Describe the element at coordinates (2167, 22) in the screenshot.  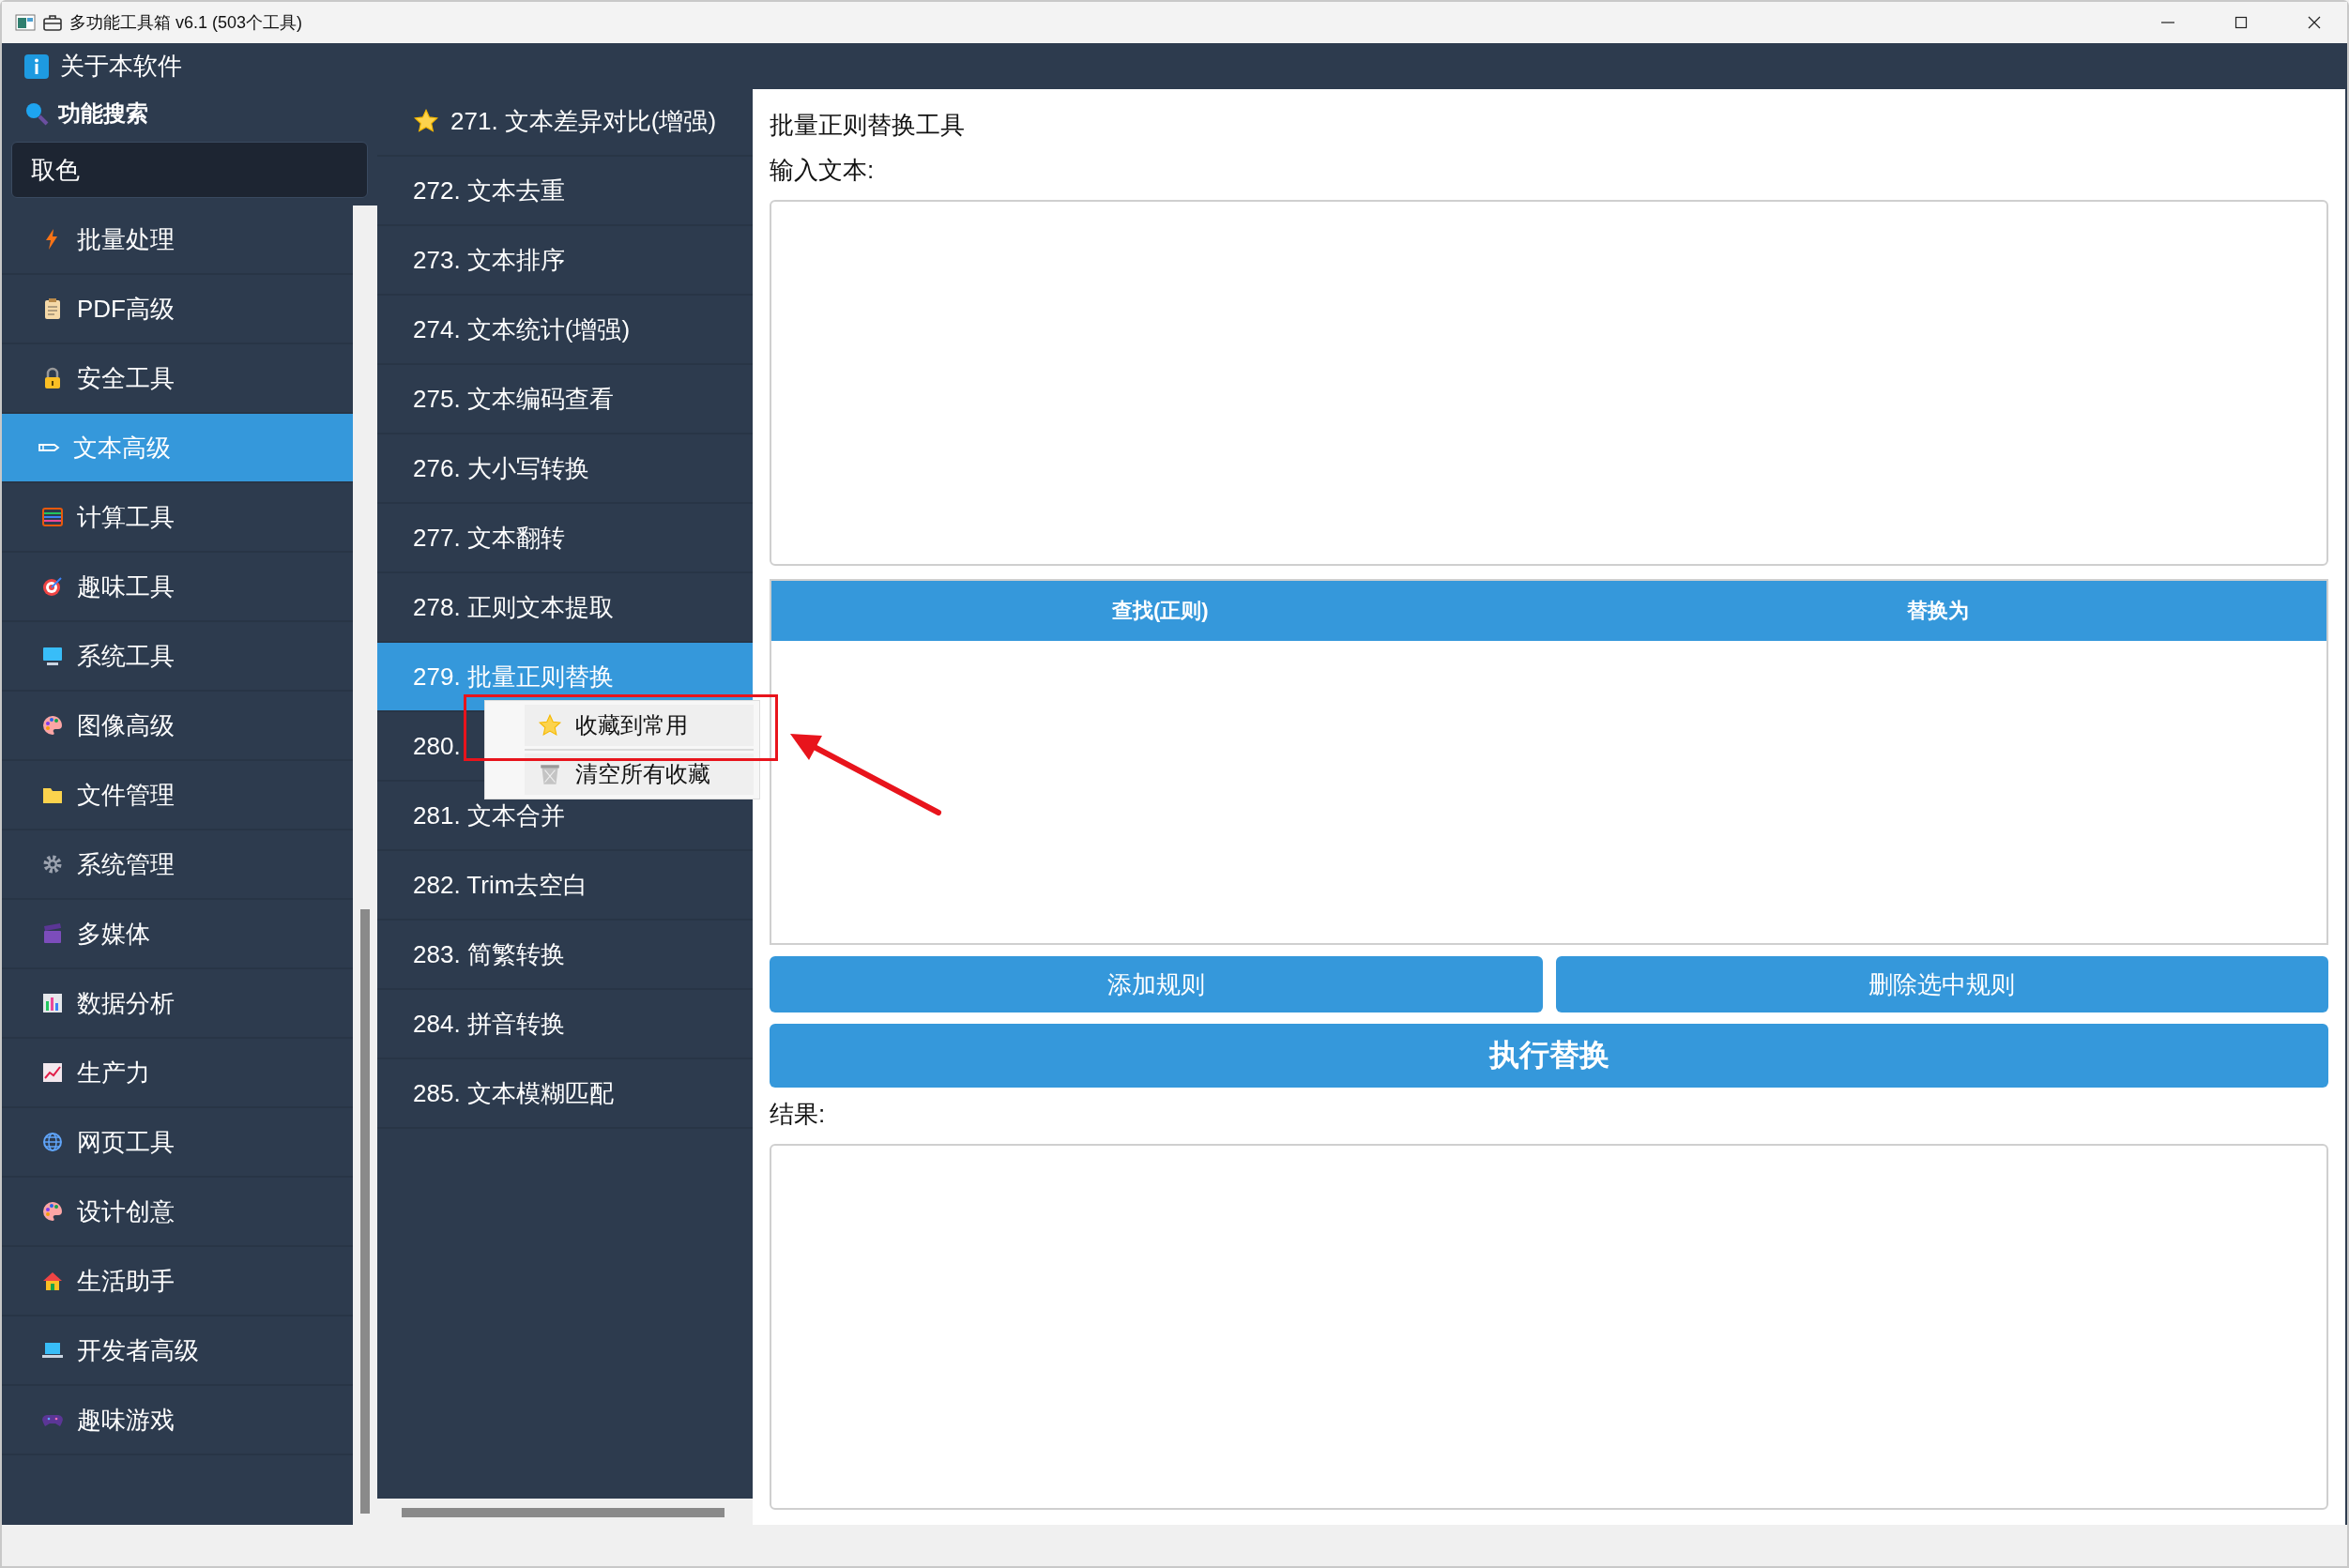
I see `minimize-icon` at that location.